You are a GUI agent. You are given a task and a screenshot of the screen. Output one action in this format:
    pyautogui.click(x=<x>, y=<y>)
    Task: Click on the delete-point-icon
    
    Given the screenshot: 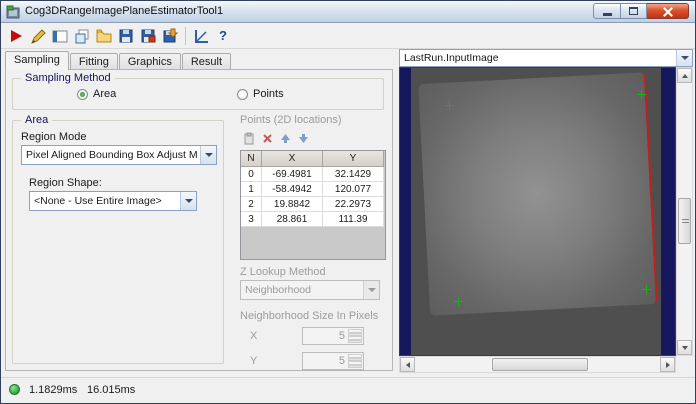 What is the action you would take?
    pyautogui.click(x=267, y=138)
    